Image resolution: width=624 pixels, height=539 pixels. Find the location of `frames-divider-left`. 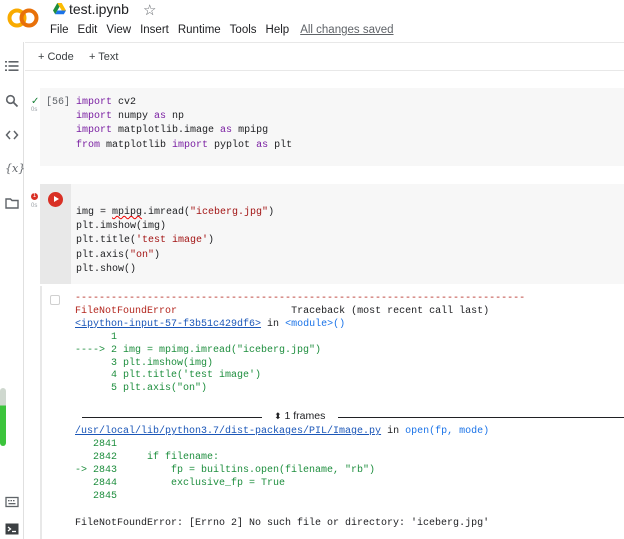

frames-divider-left is located at coordinates (172, 417).